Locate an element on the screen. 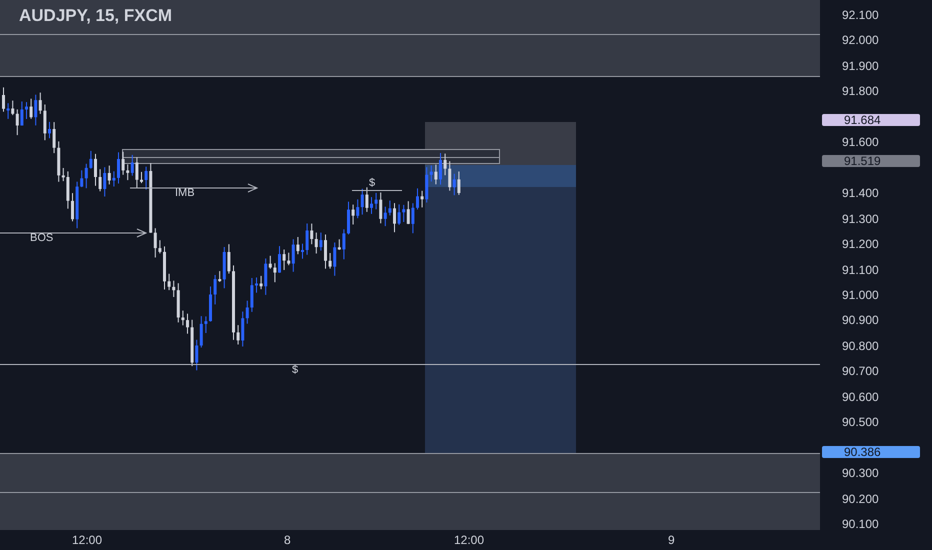 The height and width of the screenshot is (550, 932). price-label: 90.600 is located at coordinates (860, 397).